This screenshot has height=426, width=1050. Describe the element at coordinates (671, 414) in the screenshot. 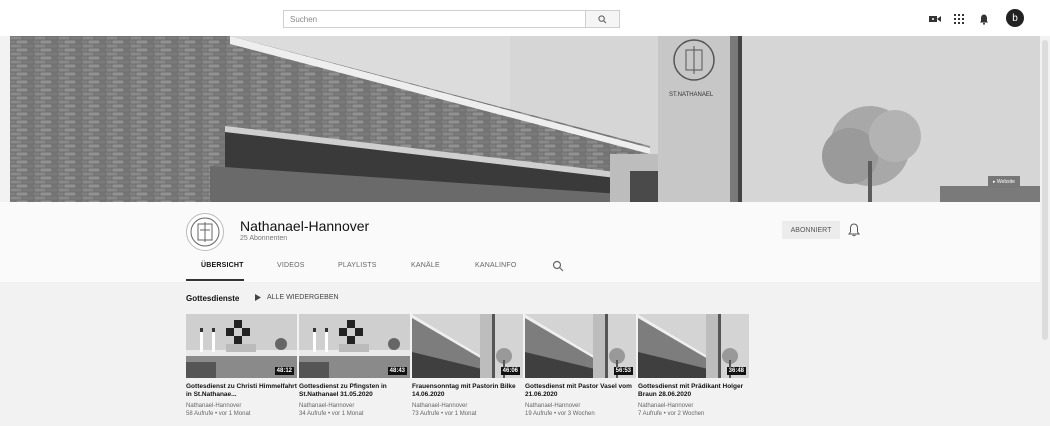

I see `video-meta: 7 Aufrufe • vor 2 Wochen` at that location.